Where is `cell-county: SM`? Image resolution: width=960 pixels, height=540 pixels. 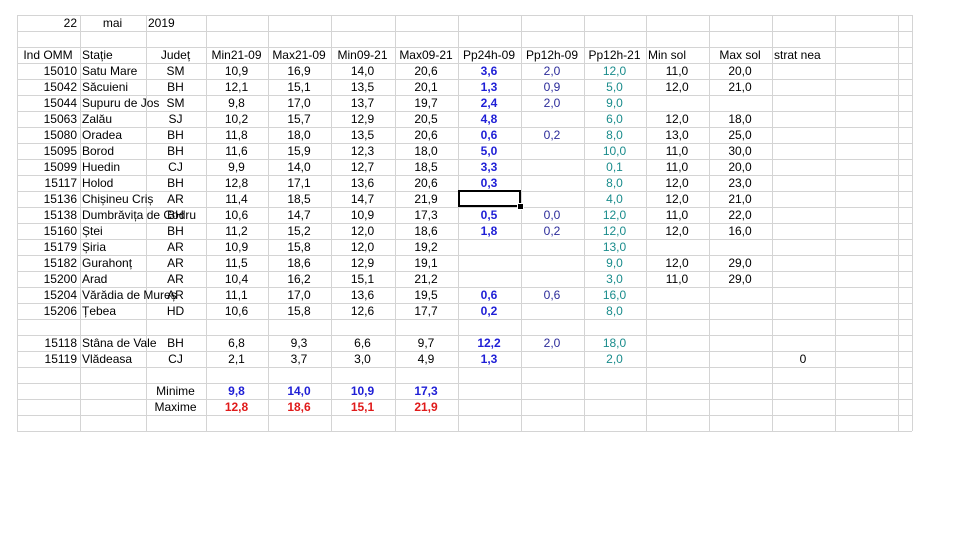
cell-county: SM is located at coordinates (175, 103).